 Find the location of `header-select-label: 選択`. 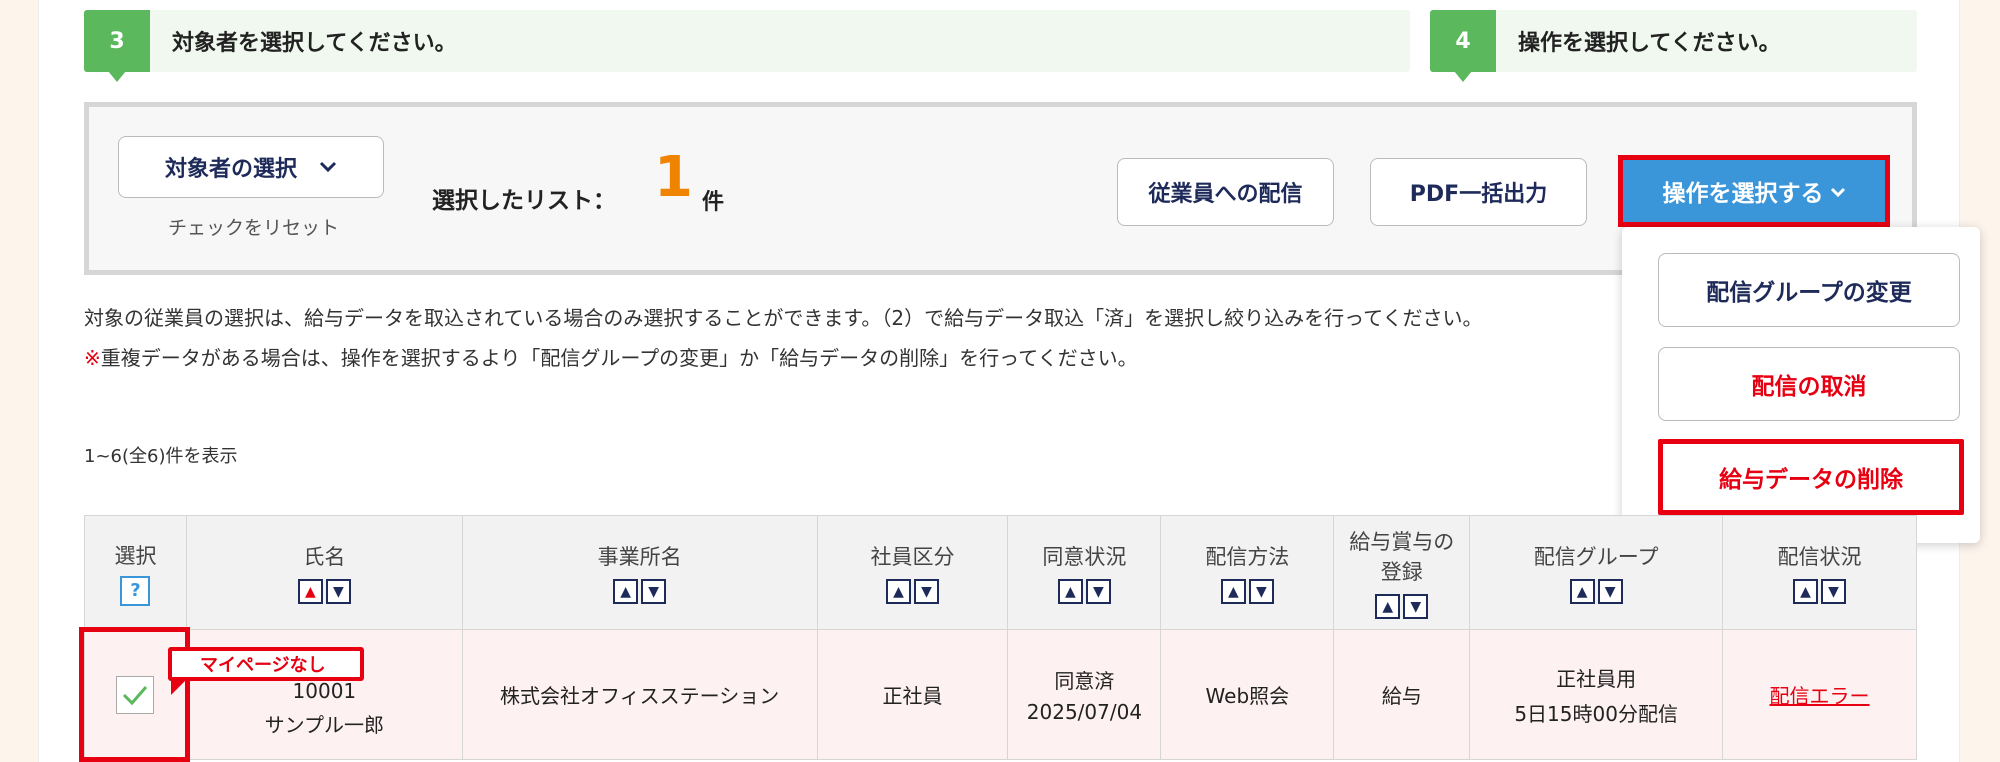

header-select-label: 選択 is located at coordinates (135, 555).